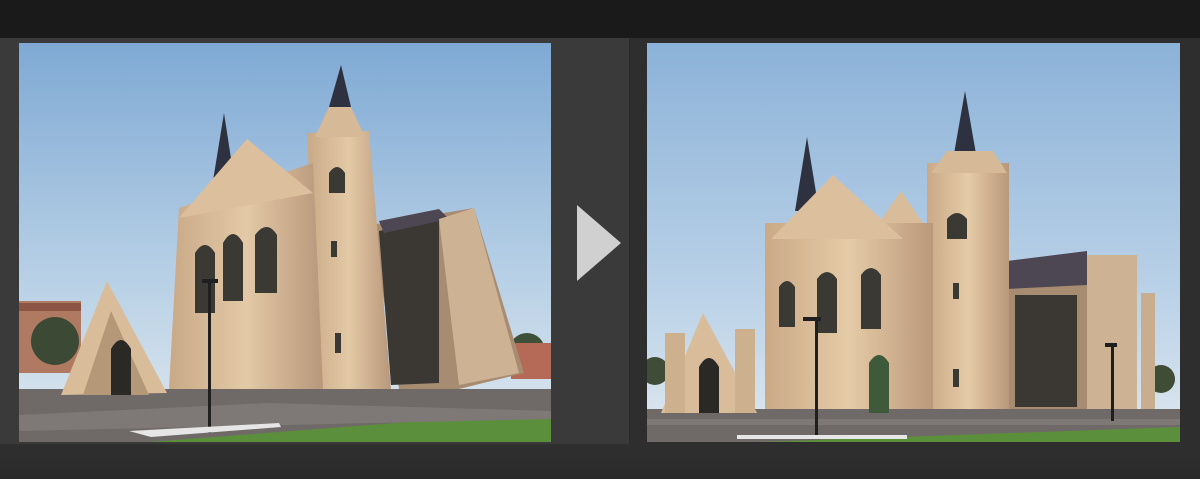 The height and width of the screenshot is (479, 1200). Describe the element at coordinates (599, 243) in the screenshot. I see `next-arrow-icon` at that location.